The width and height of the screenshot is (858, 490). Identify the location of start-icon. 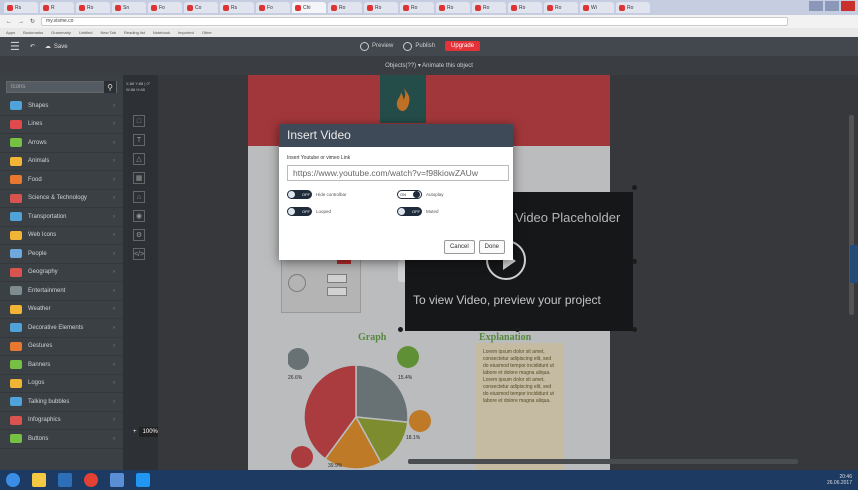
(13, 480).